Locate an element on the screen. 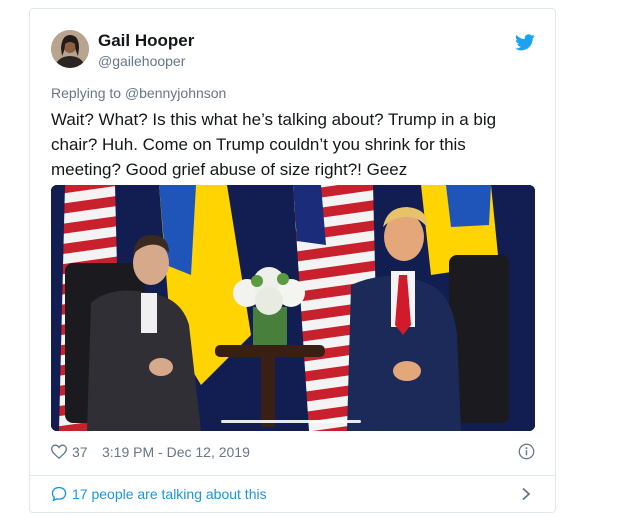  divider is located at coordinates (292, 475).